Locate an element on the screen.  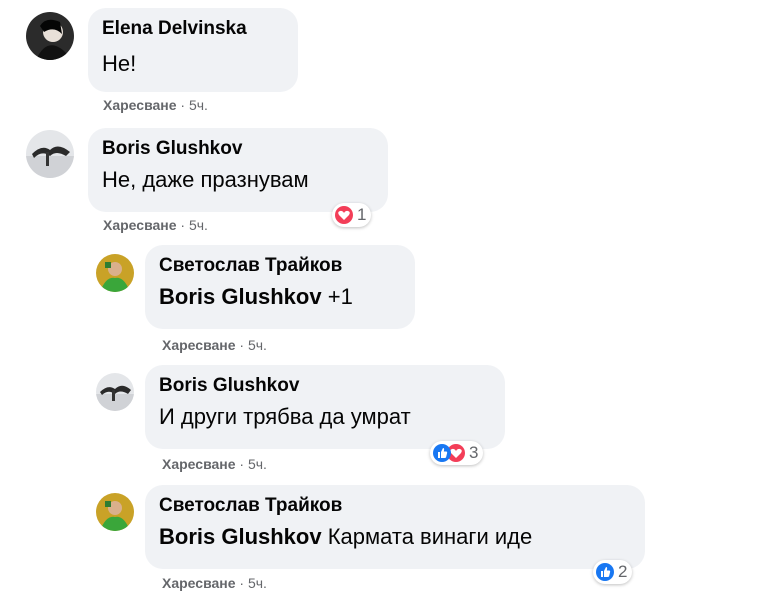
comment-text: И други трябва да умрат is located at coordinates (285, 416).